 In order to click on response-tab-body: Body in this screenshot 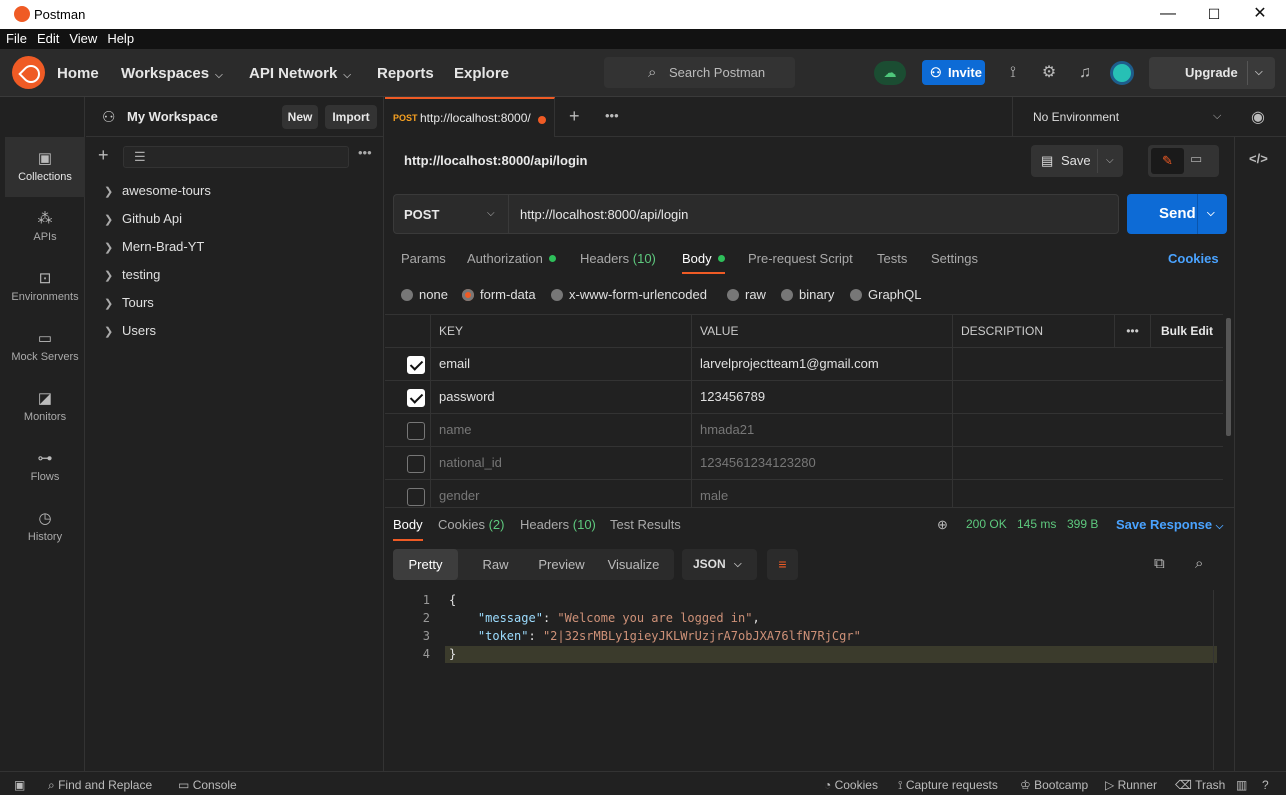, I will do `click(408, 529)`.